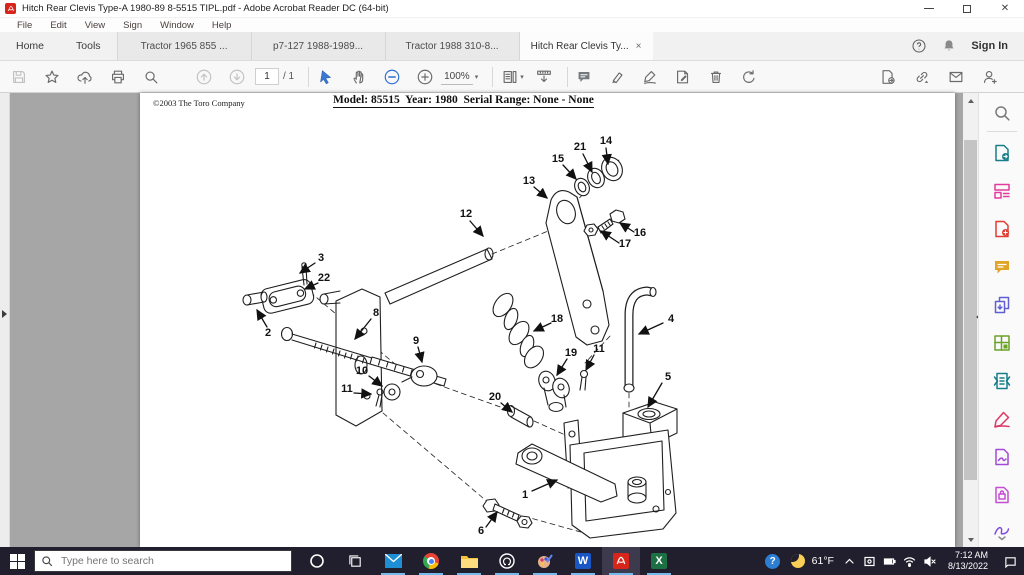 The height and width of the screenshot is (575, 1024). Describe the element at coordinates (989, 46) in the screenshot. I see `sign-in-button: Sign In` at that location.